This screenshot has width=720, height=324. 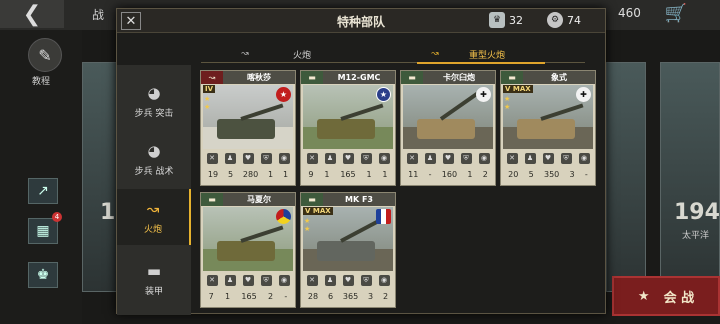 I want to click on shop-cart-icon: 🛒, so click(x=676, y=13).